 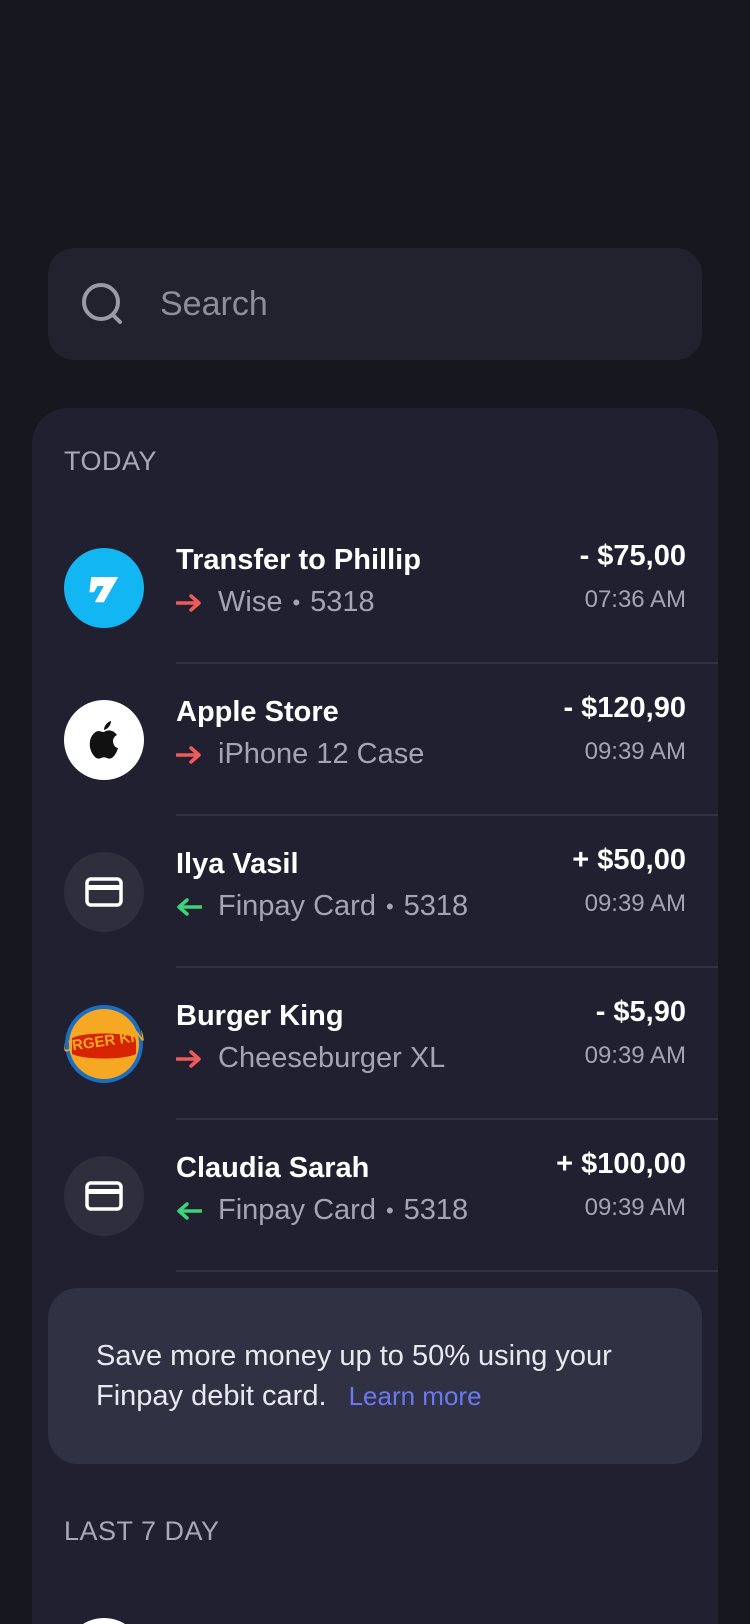 I want to click on section-today-label: TODAY, so click(x=111, y=461).